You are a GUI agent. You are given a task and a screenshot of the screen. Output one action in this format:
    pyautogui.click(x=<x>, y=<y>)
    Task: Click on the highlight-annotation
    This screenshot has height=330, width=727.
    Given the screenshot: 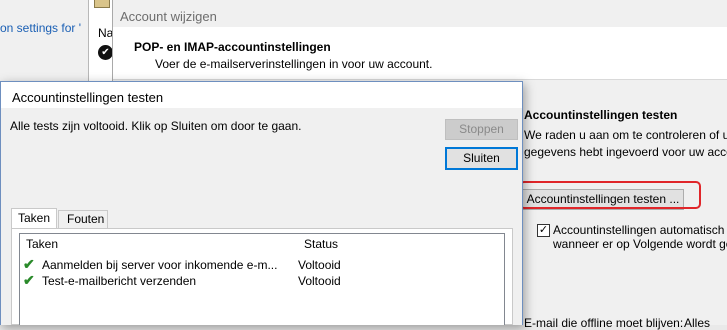 What is the action you would take?
    pyautogui.click(x=610, y=195)
    